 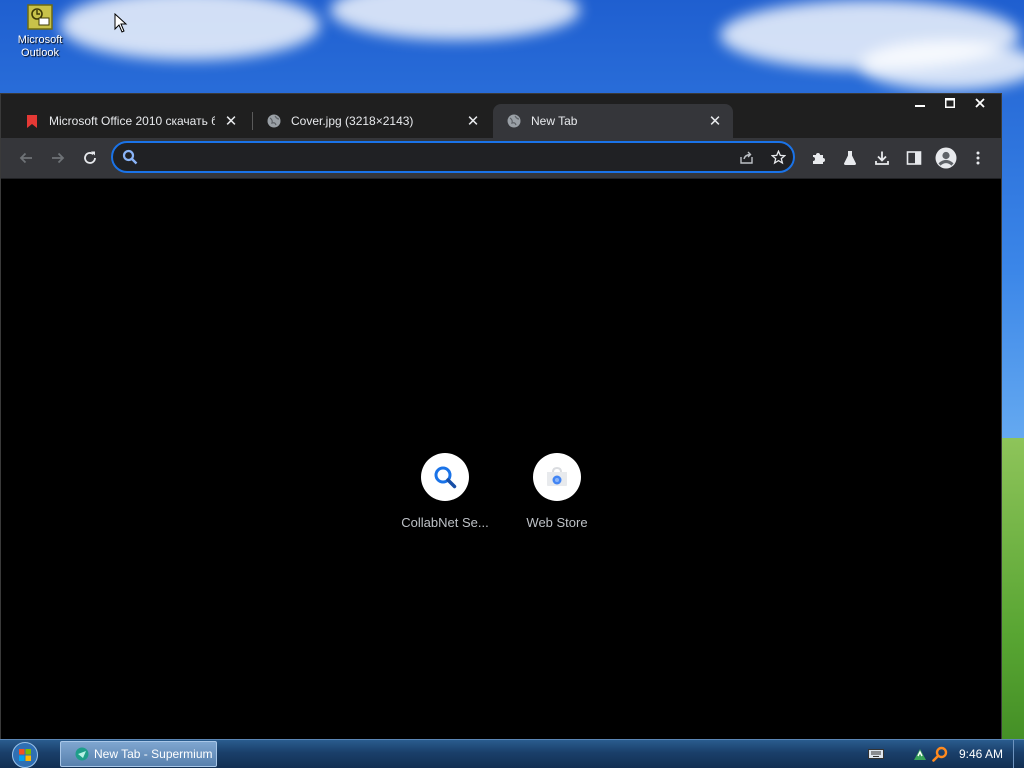 I want to click on menu-icon, so click(x=978, y=158).